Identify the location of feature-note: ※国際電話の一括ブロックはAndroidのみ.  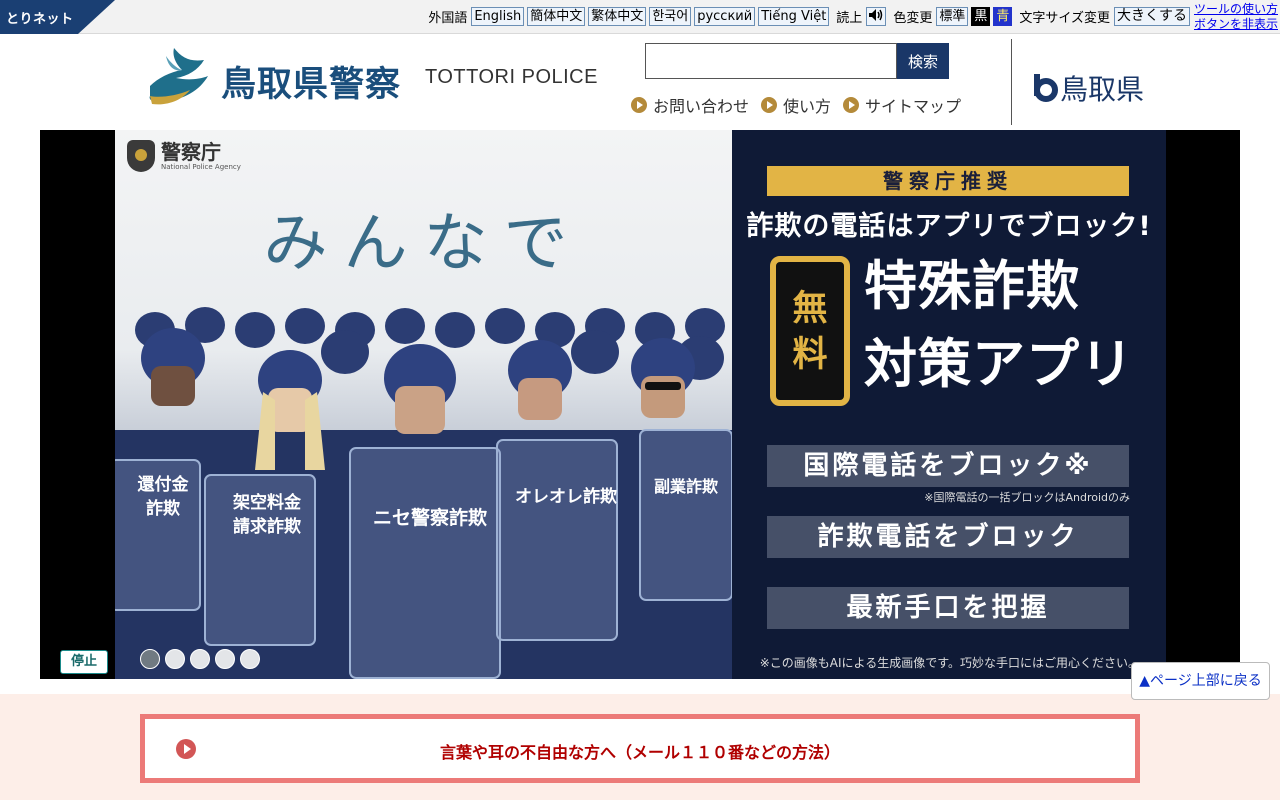
(1027, 497).